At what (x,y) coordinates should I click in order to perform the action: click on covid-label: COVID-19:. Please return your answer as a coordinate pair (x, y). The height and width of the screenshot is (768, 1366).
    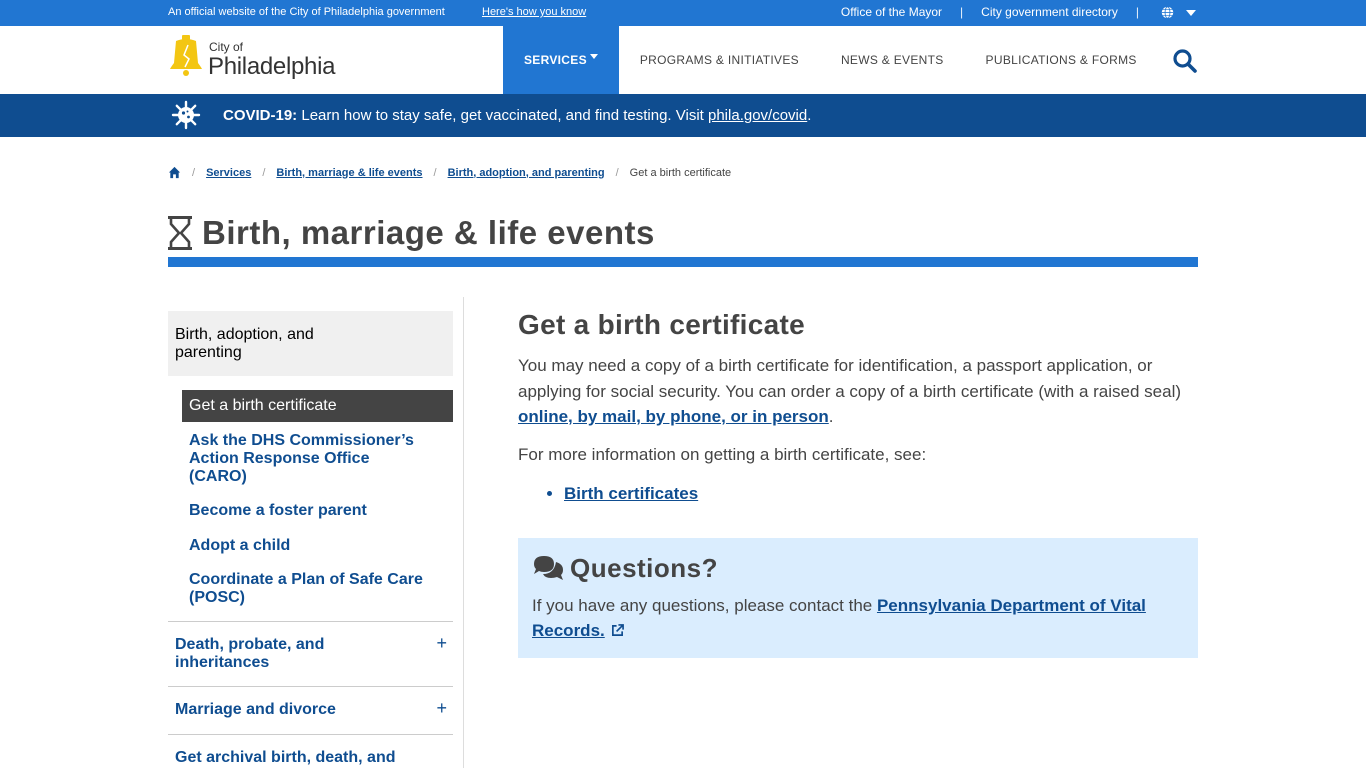
    Looking at the image, I should click on (260, 115).